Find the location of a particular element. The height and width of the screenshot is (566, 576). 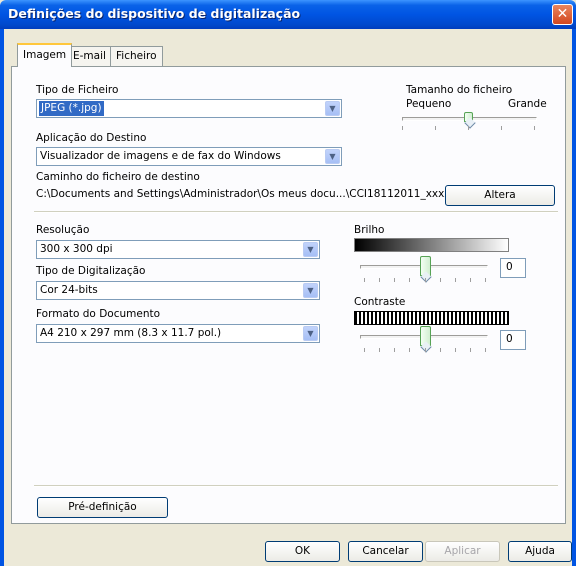

contrast-label: Contraste is located at coordinates (380, 302).